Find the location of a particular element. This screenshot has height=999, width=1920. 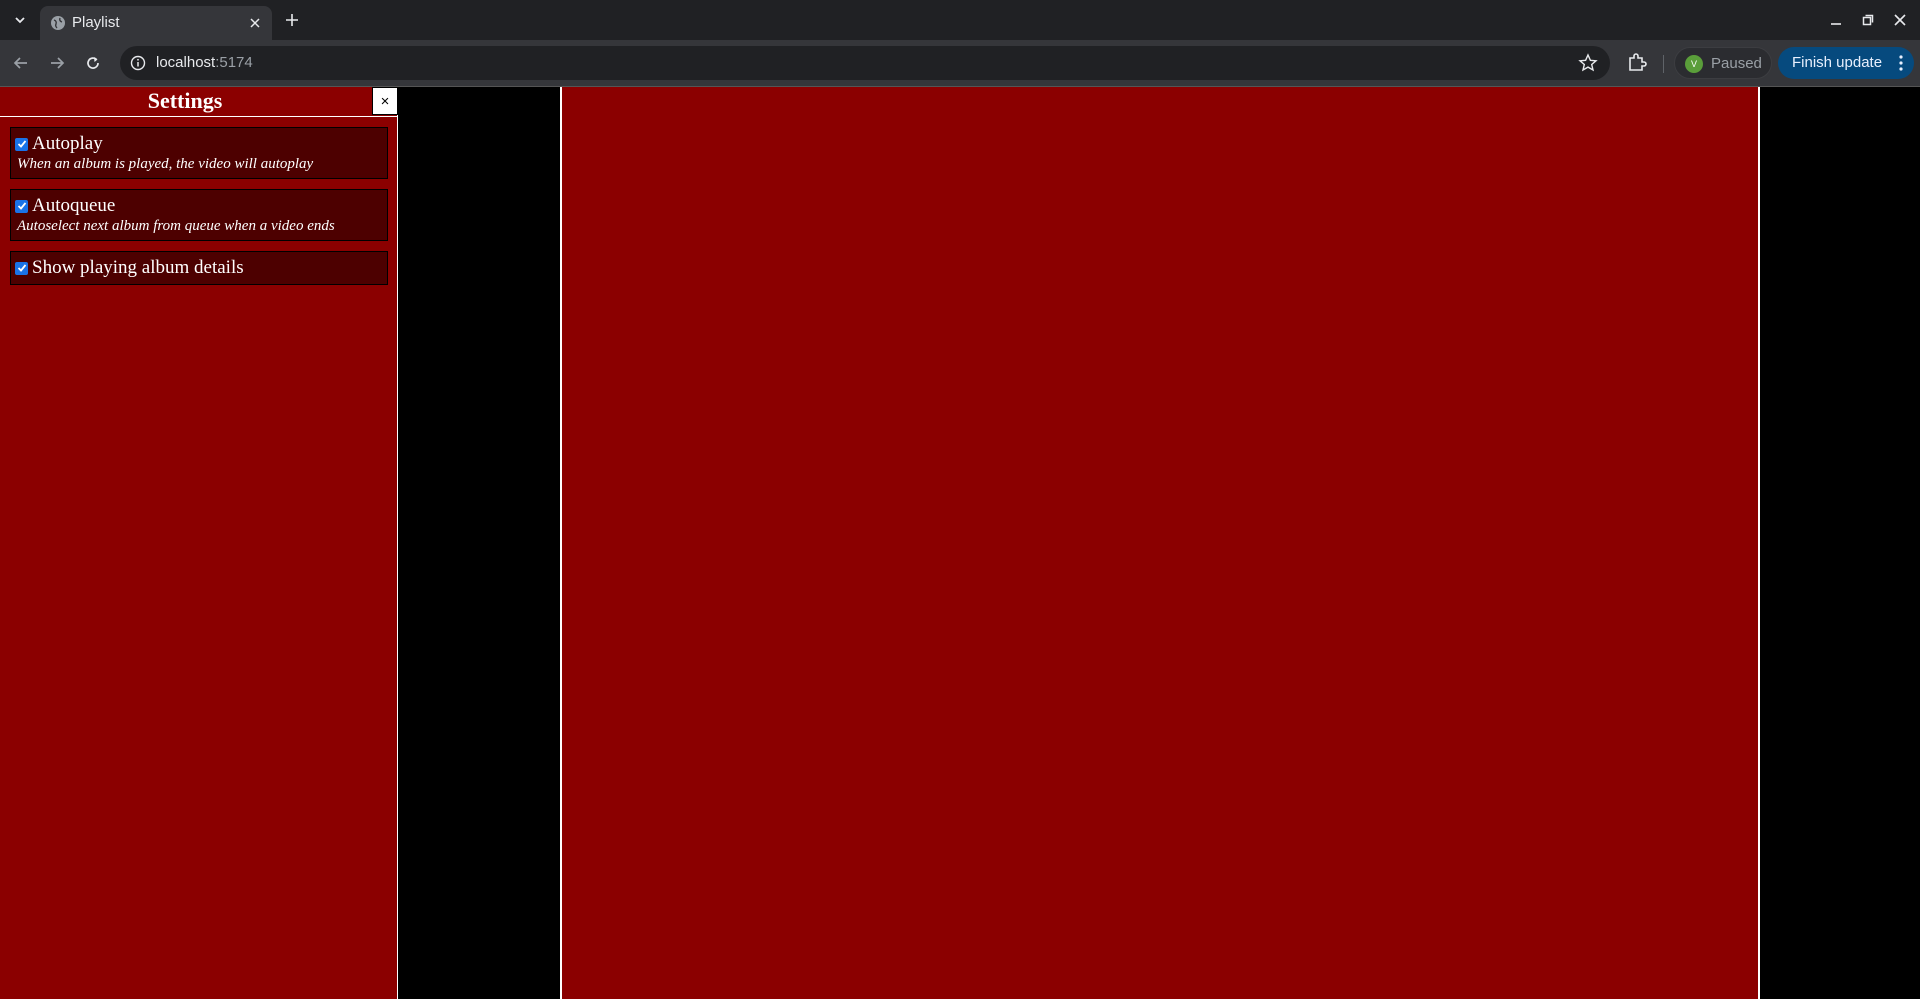

globe-icon is located at coordinates (58, 23).